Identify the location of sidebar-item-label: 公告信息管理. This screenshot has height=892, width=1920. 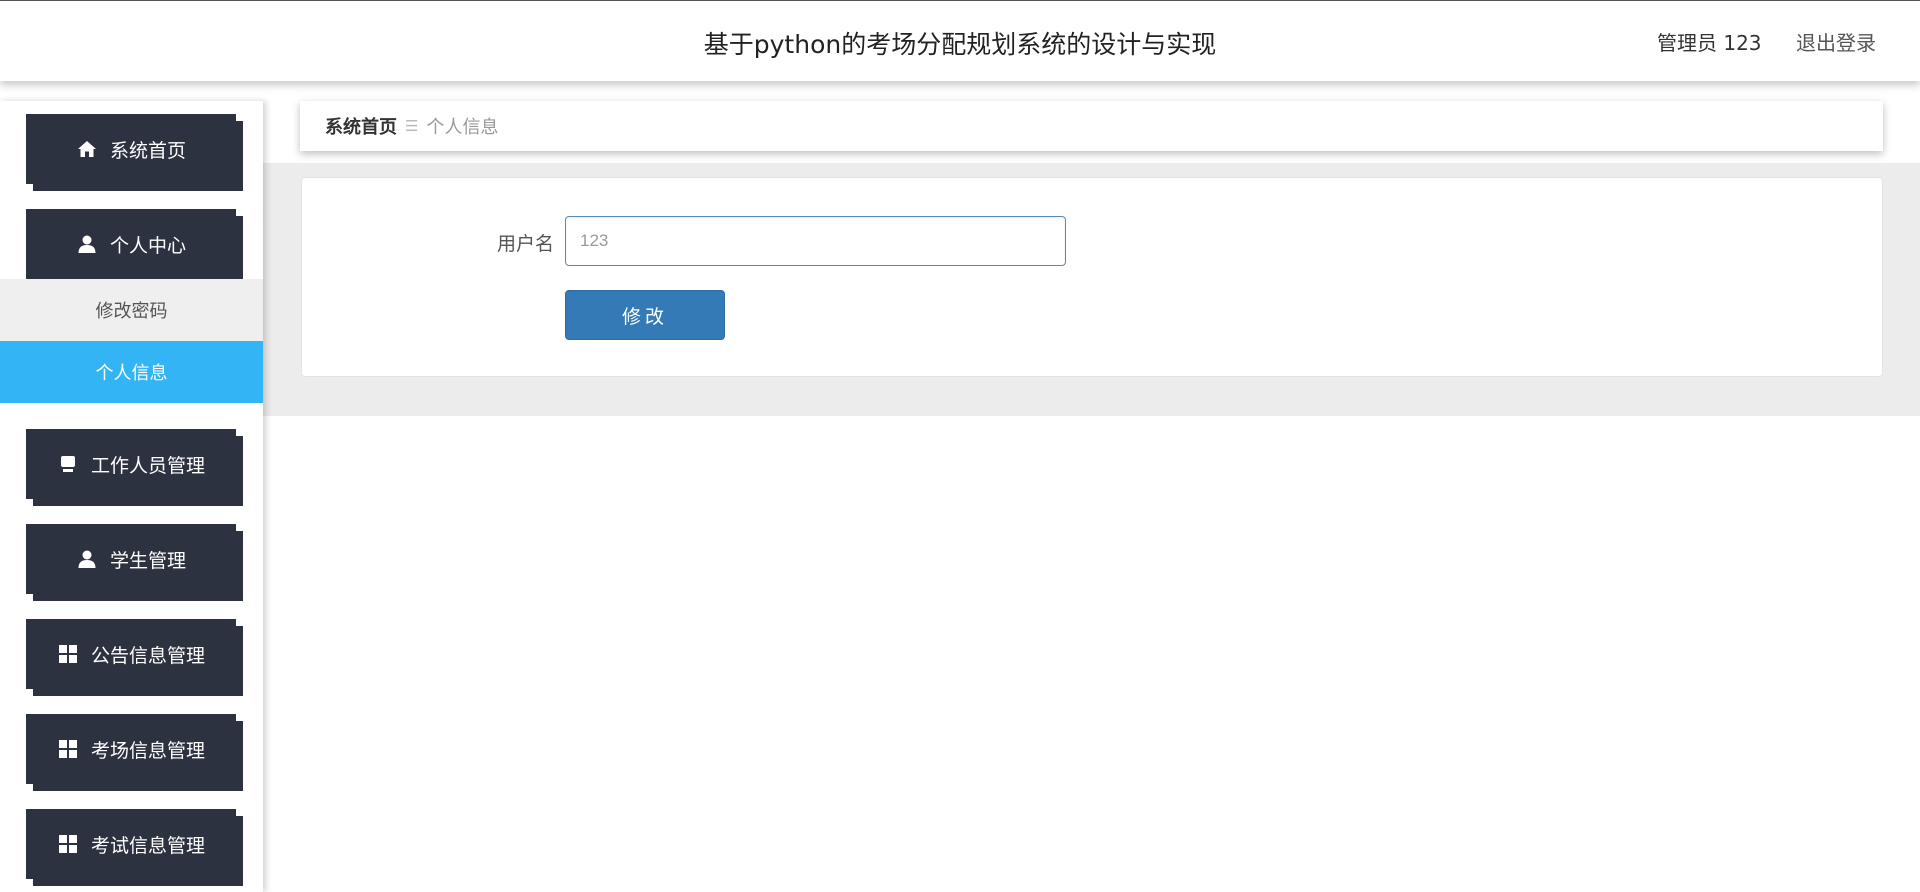
(147, 655).